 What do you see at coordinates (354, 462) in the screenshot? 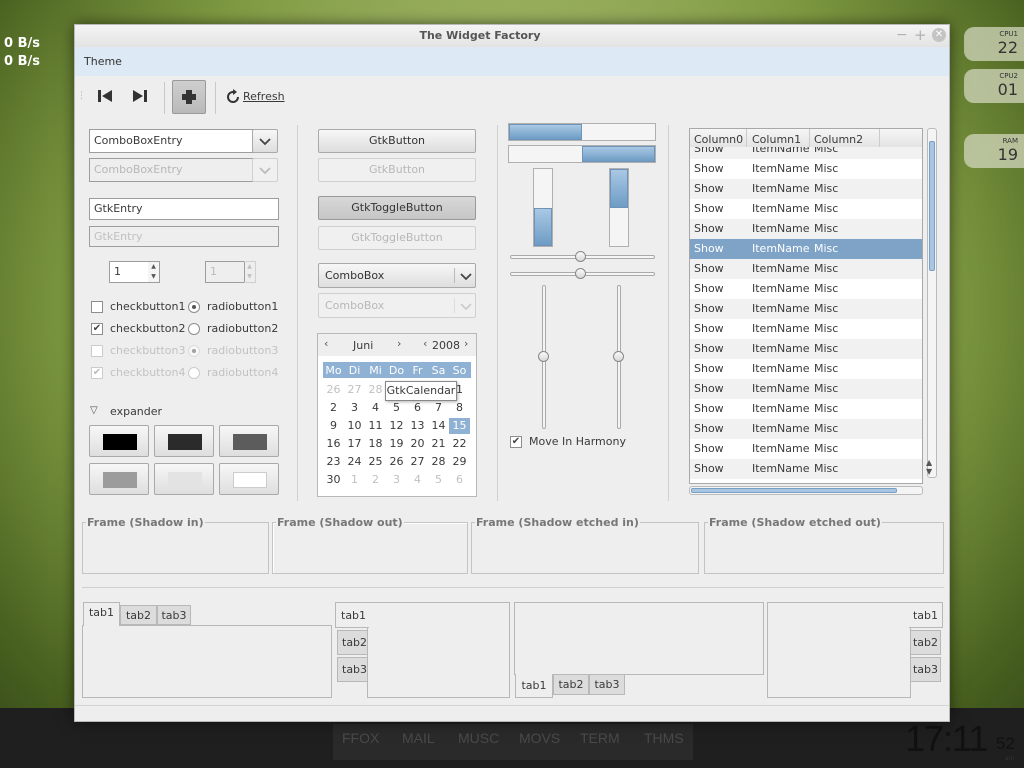
I see `calendar-day: 24` at bounding box center [354, 462].